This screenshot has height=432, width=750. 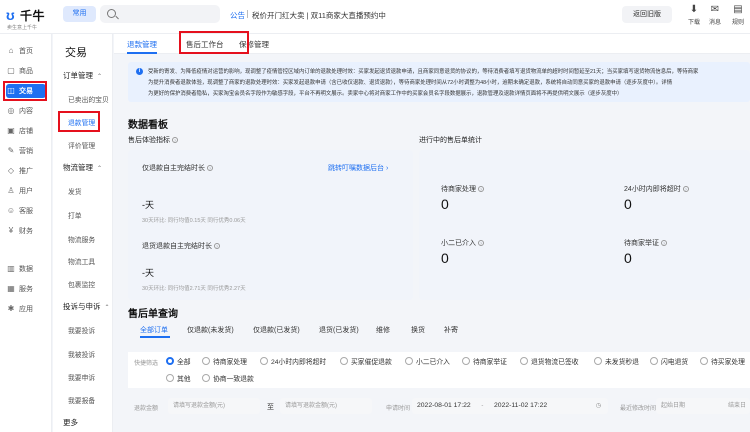 I want to click on tab-refund-manage: 退款管理, so click(x=142, y=44).